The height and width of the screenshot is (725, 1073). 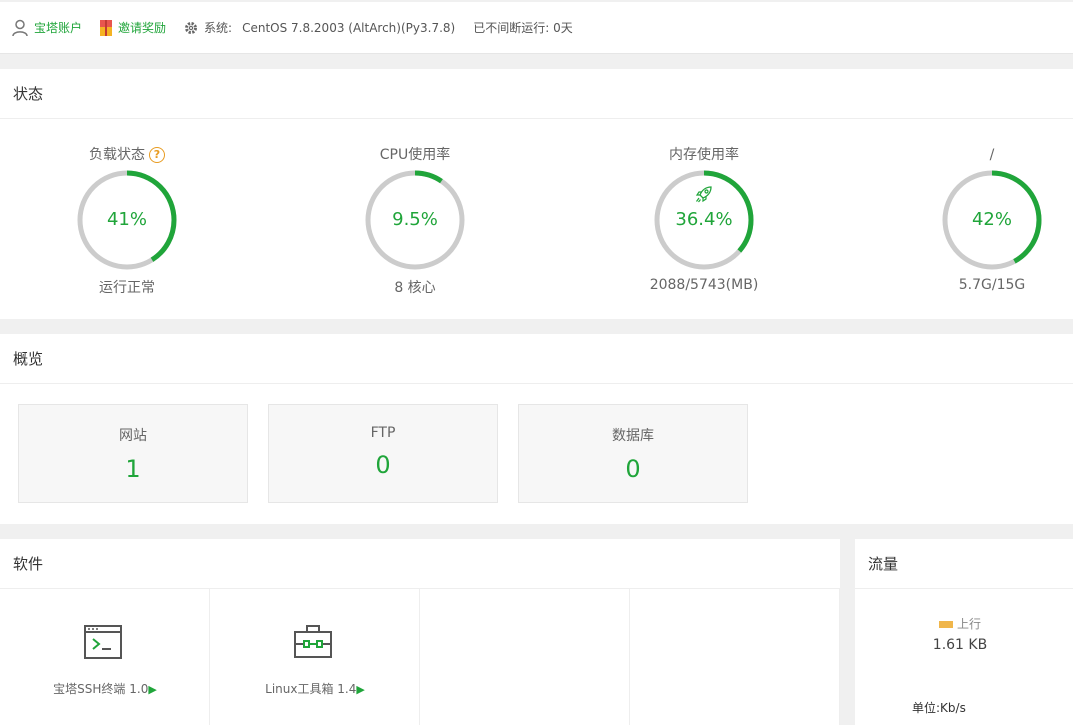 I want to click on traffic-legend: 上行, so click(x=960, y=623).